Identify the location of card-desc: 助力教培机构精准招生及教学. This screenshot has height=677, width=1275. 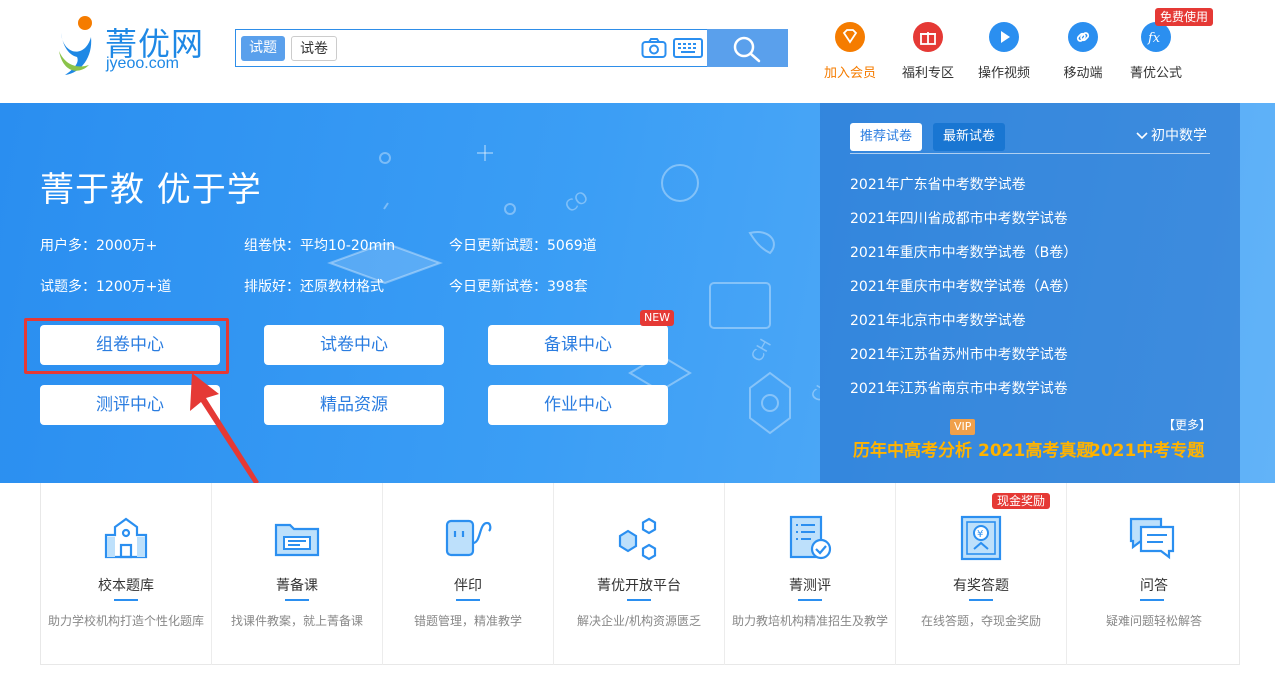
(809, 621).